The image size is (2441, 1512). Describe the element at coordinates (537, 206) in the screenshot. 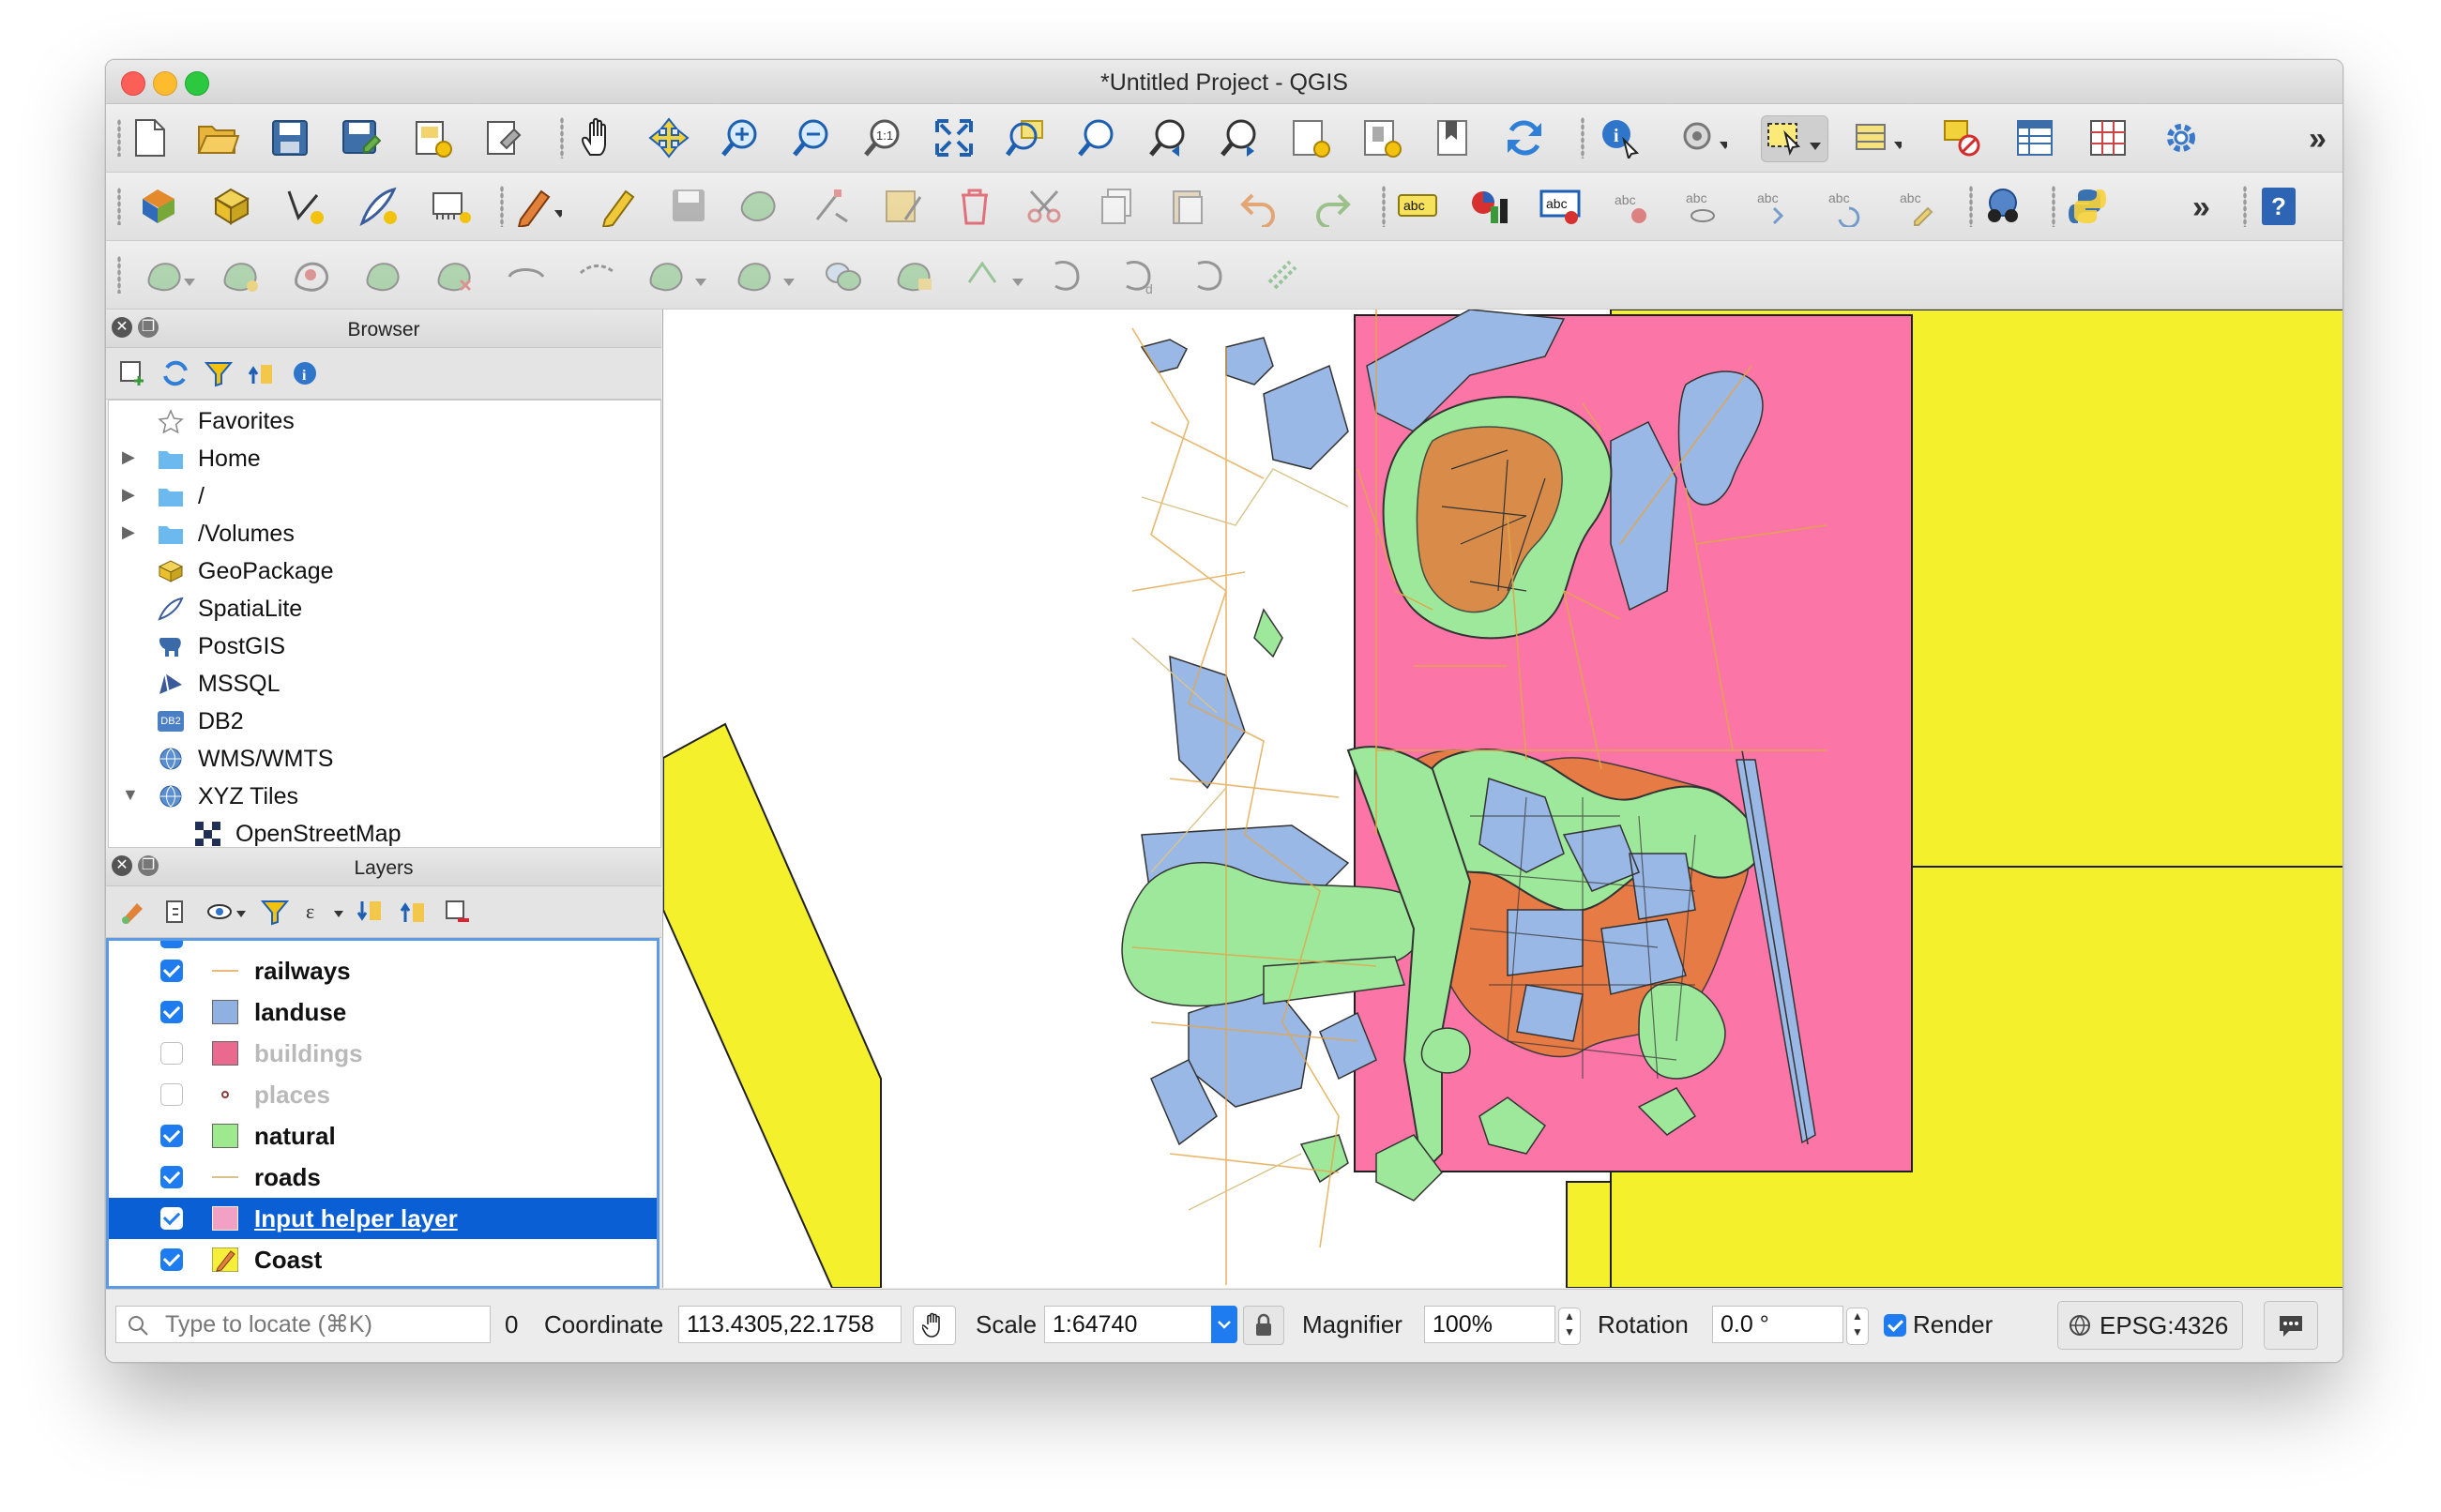

I see `current-edits-icon` at that location.